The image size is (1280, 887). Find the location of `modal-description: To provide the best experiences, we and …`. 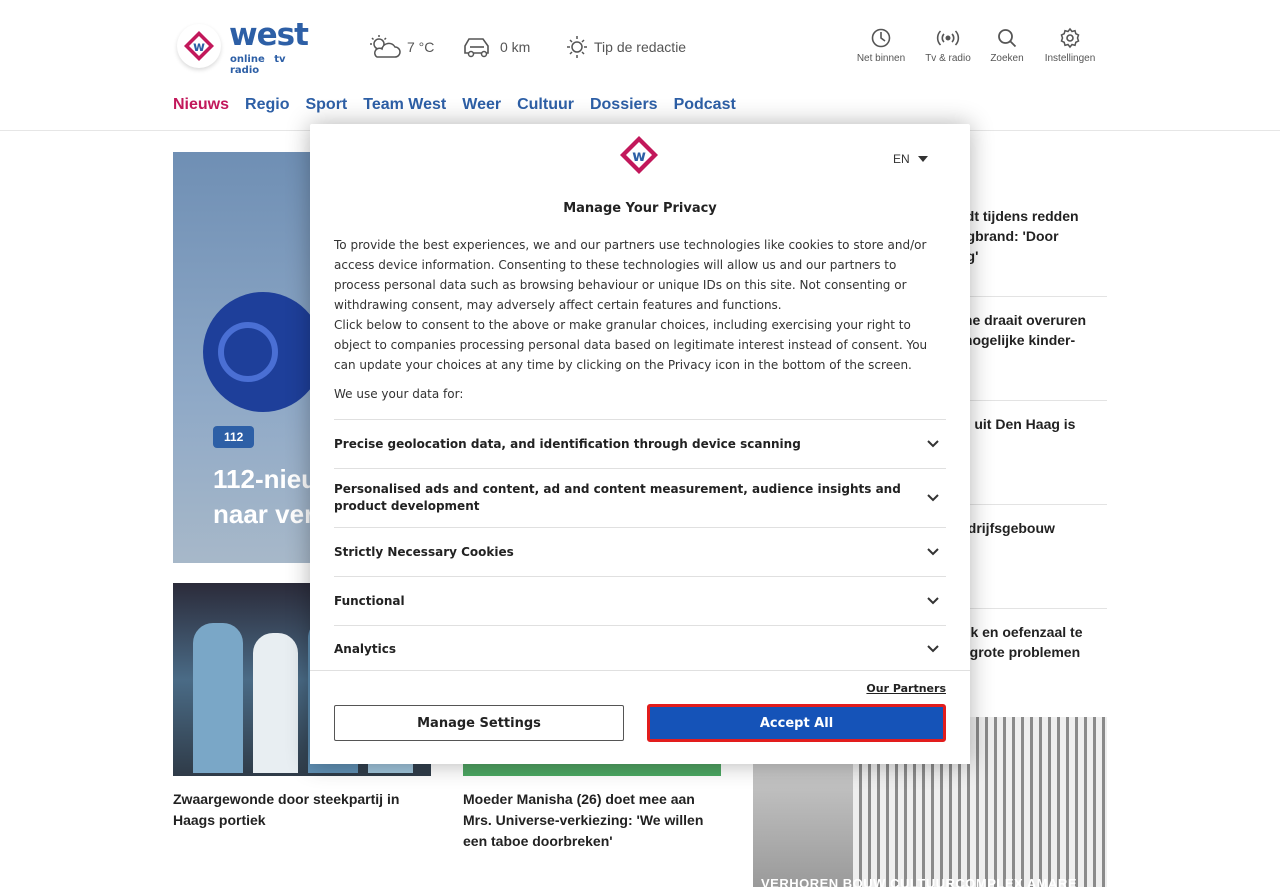

modal-description: To provide the best experiences, we and … is located at coordinates (640, 305).